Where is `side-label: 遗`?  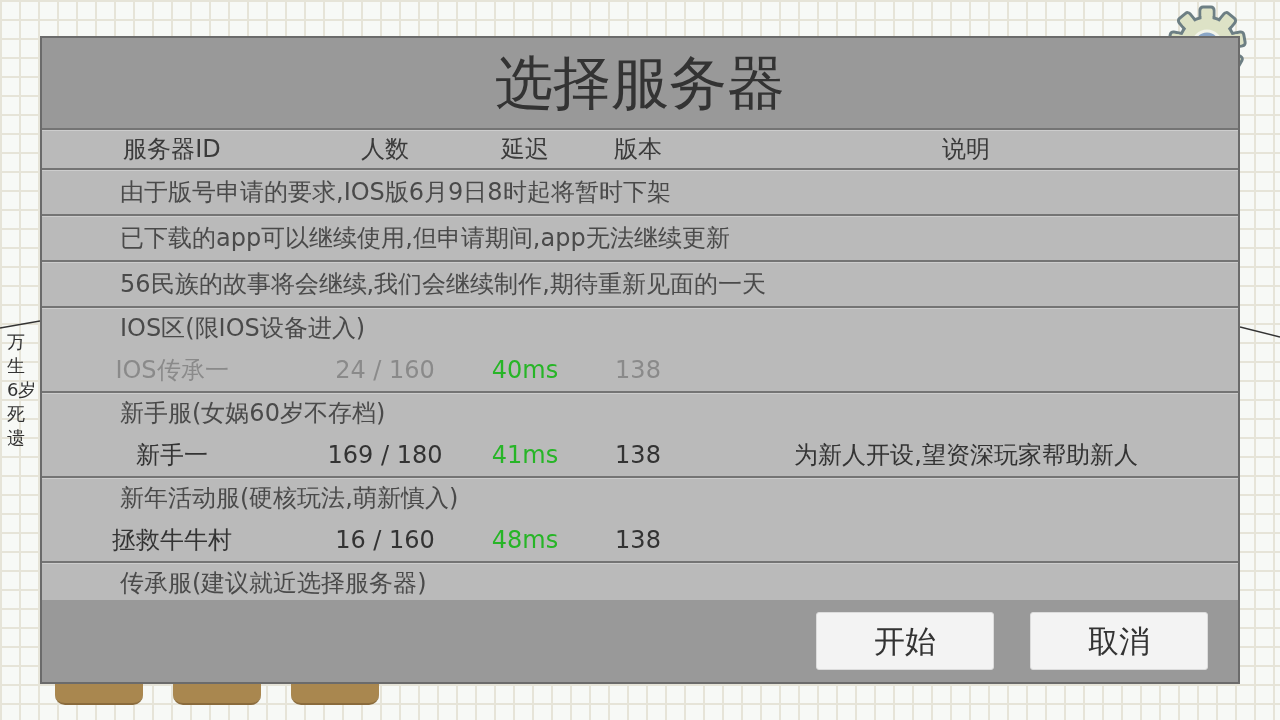 side-label: 遗 is located at coordinates (16, 438).